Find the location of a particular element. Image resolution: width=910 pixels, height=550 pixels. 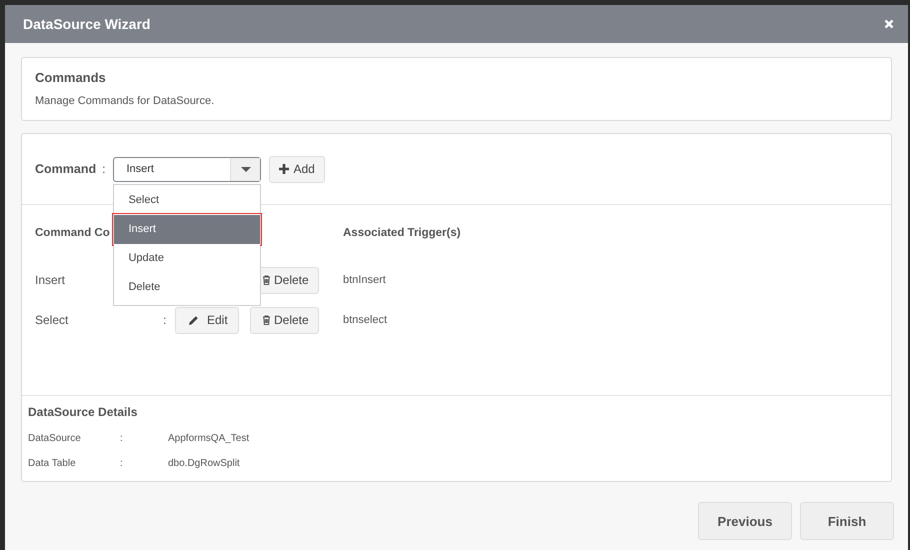

delete-button: Delete is located at coordinates (284, 320).